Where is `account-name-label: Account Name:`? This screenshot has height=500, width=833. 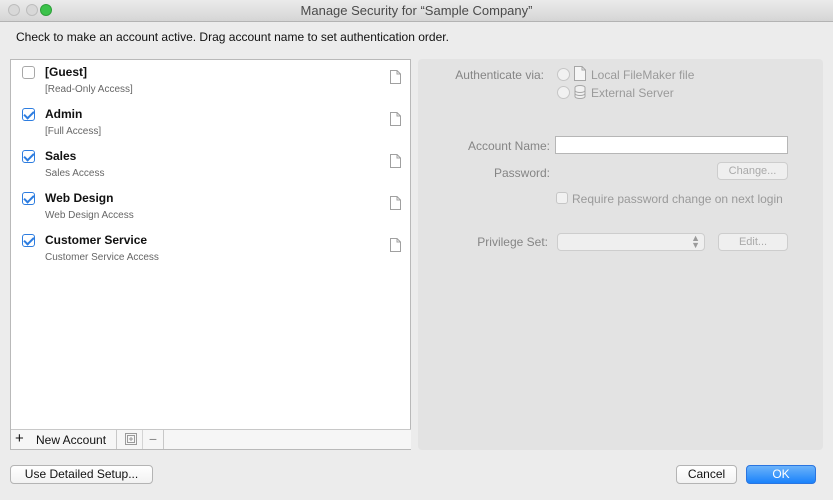 account-name-label: Account Name: is located at coordinates (508, 146).